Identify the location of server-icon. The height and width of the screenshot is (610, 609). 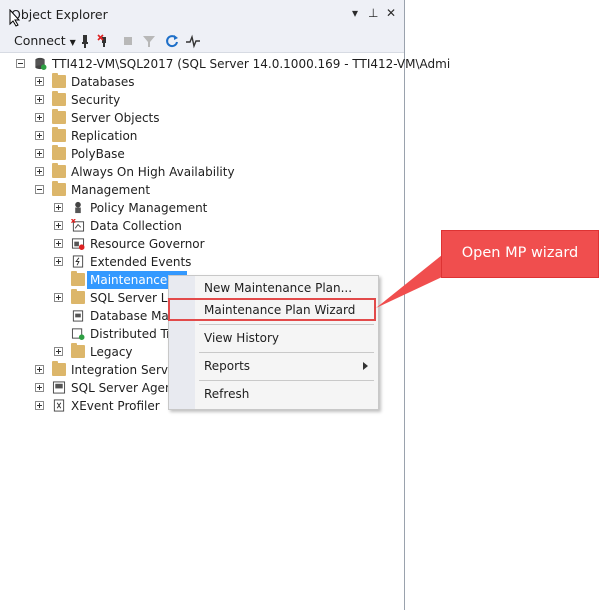
(41, 63).